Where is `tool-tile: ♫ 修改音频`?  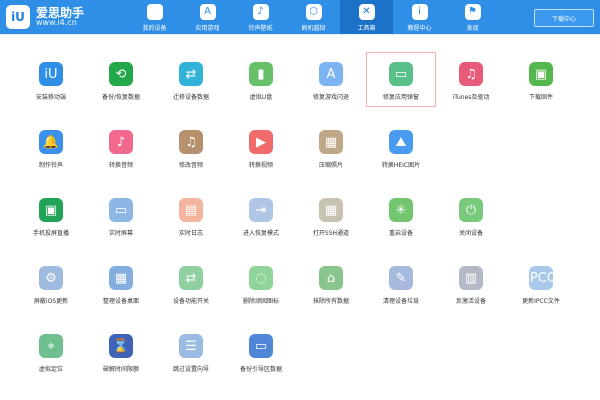 tool-tile: ♫ 修改音频 is located at coordinates (191, 147).